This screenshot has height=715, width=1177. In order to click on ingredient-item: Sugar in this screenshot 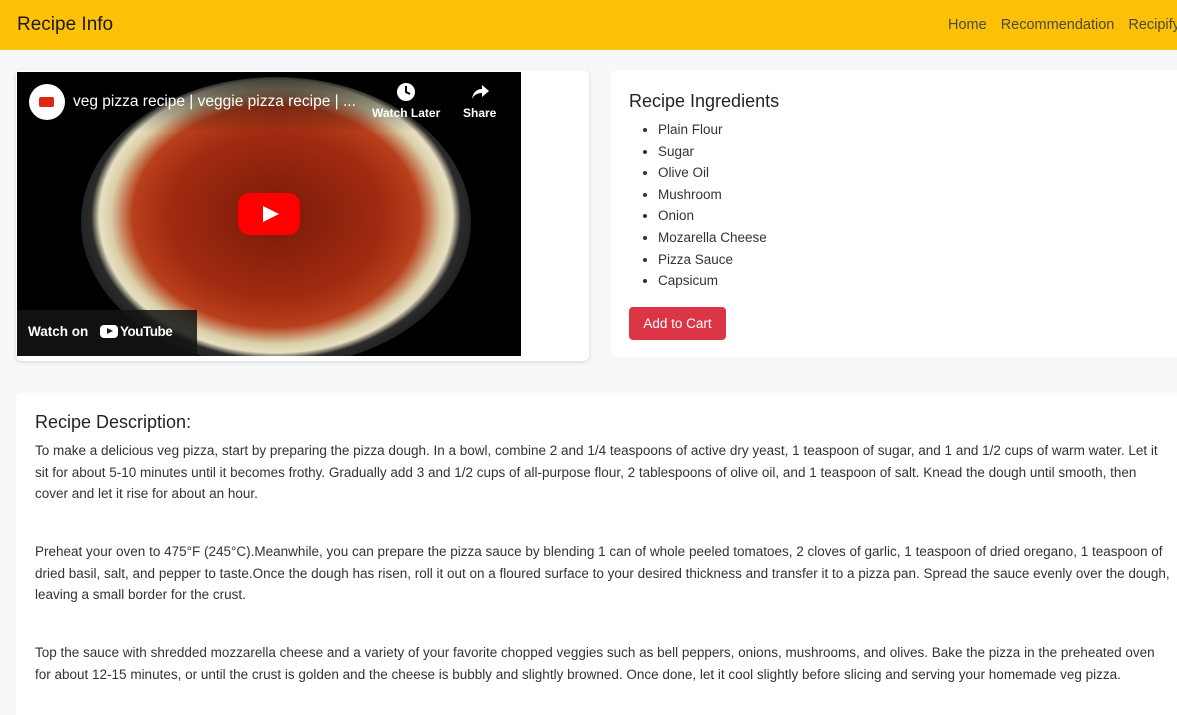, I will do `click(712, 152)`.